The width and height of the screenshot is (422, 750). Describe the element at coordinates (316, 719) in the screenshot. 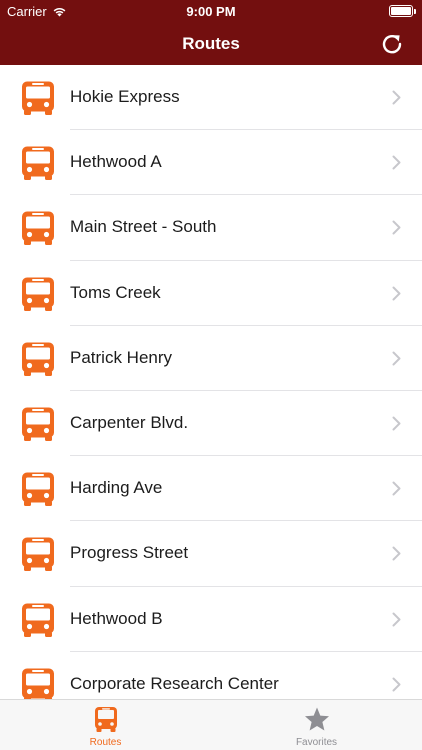

I see `star-icon` at that location.